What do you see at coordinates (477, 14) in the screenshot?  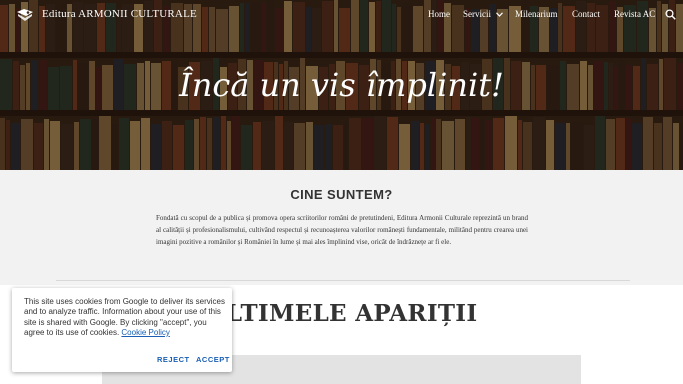 I see `nav-servicii-label: Servicii` at bounding box center [477, 14].